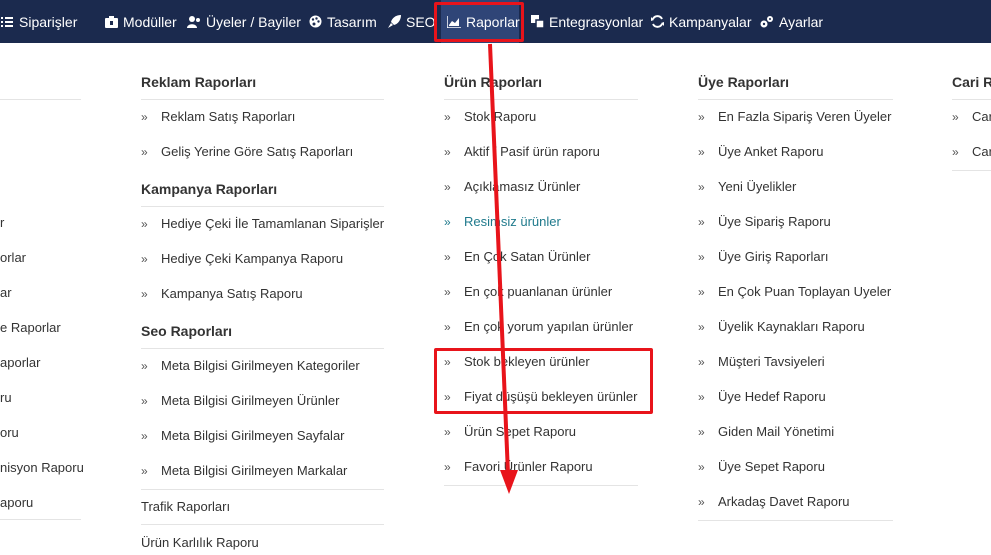 The height and width of the screenshot is (555, 991). I want to click on left-partial-item: aporu, so click(16, 502).